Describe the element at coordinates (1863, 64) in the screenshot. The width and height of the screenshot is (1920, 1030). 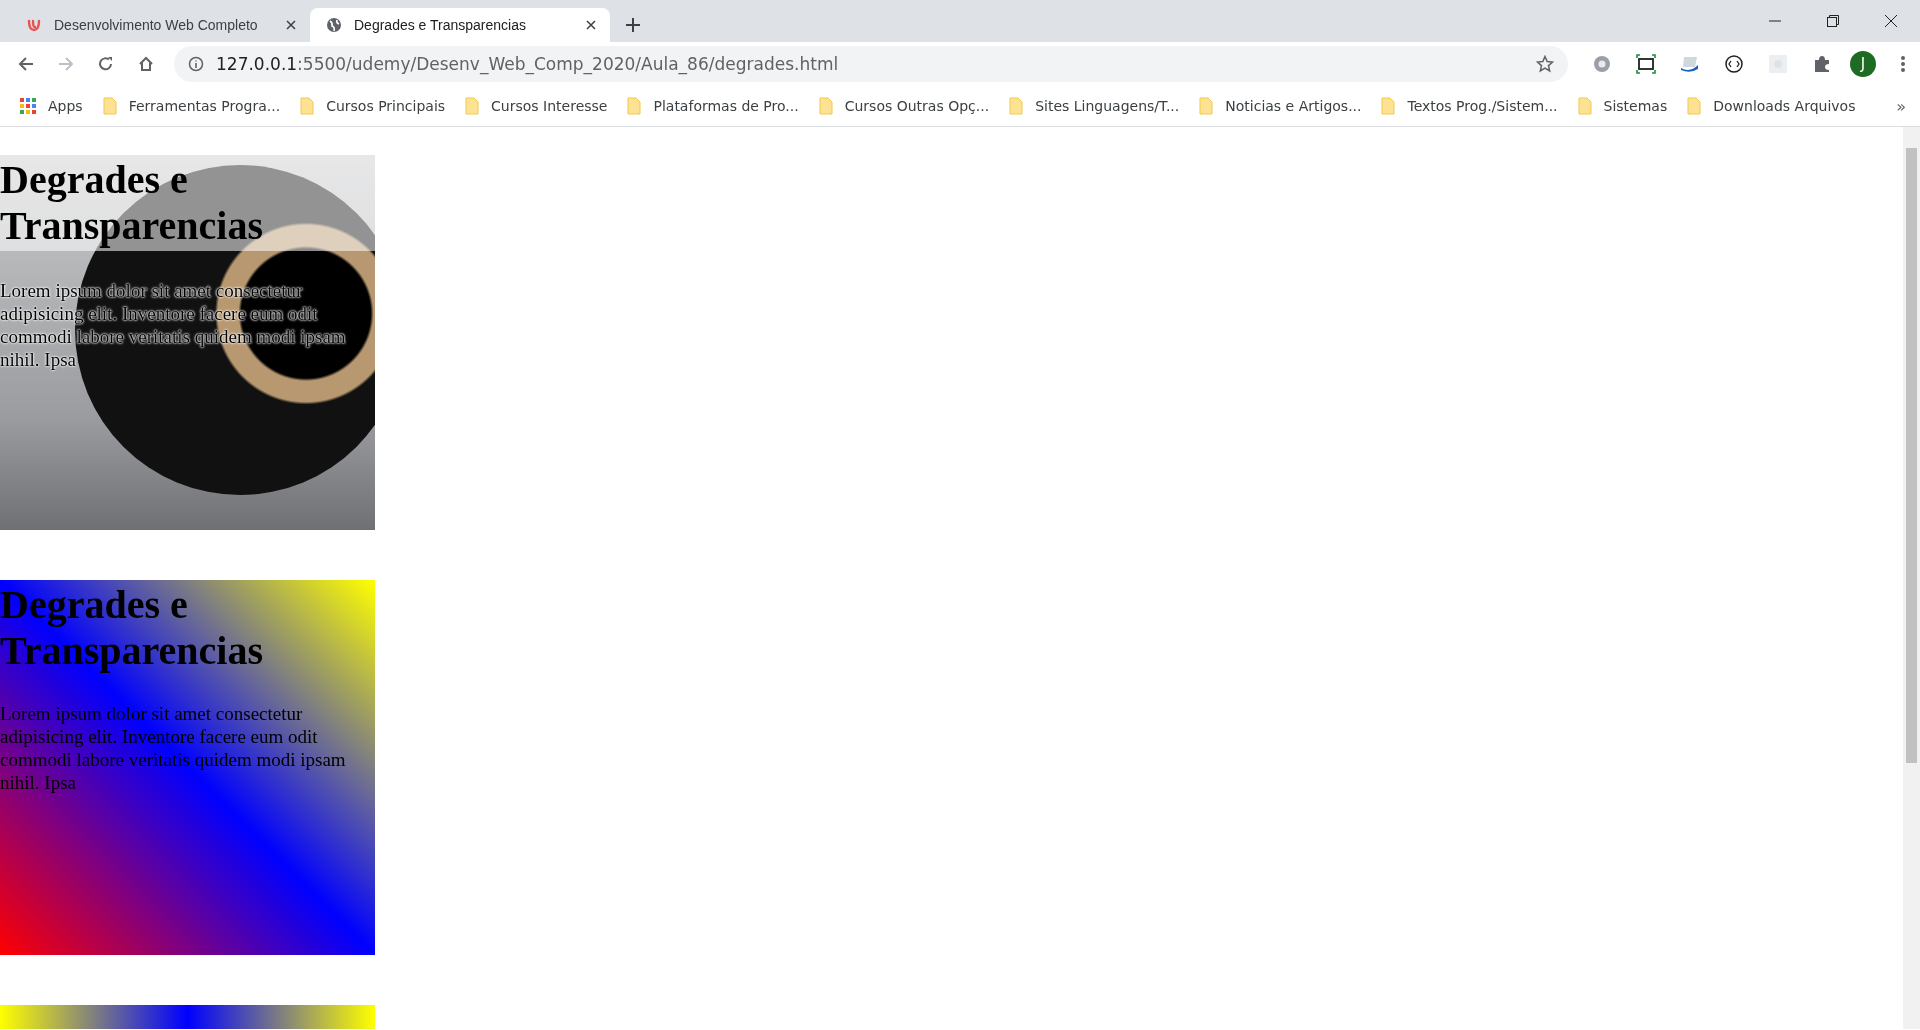
I see `profile-avatar: J` at that location.